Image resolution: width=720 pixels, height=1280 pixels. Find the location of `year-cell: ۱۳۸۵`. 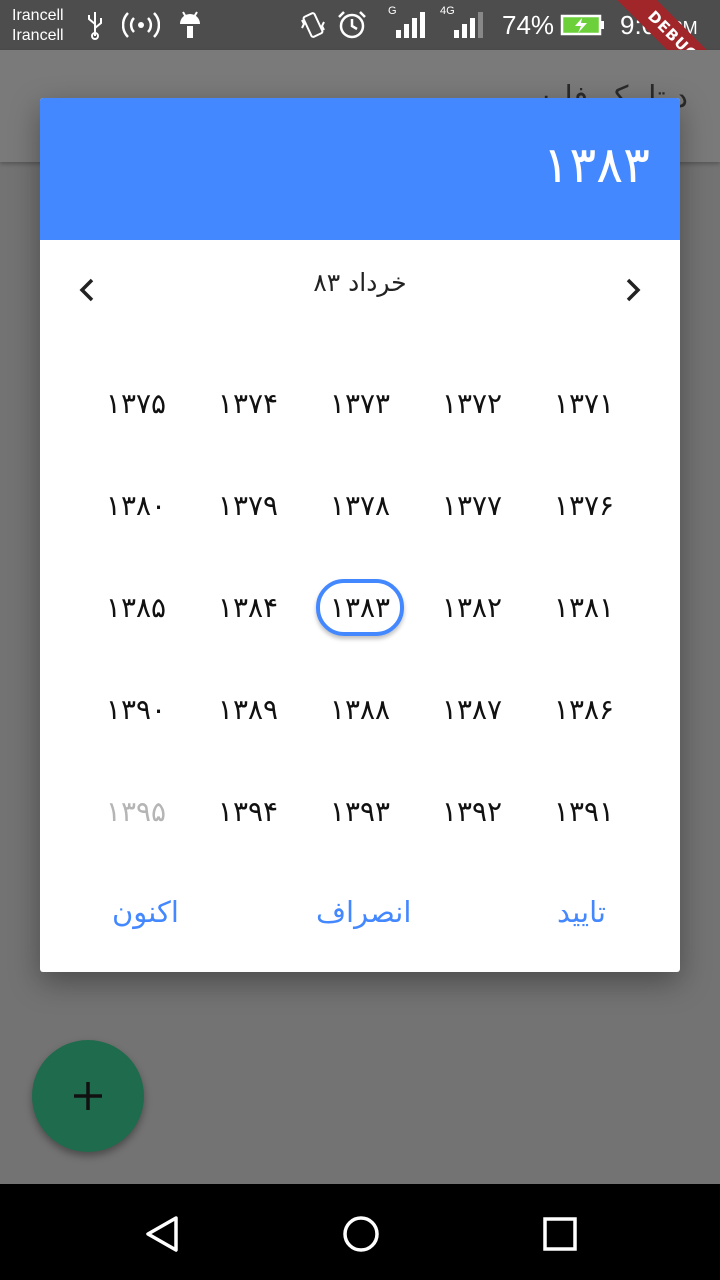

year-cell: ۱۳۸۵ is located at coordinates (136, 607).